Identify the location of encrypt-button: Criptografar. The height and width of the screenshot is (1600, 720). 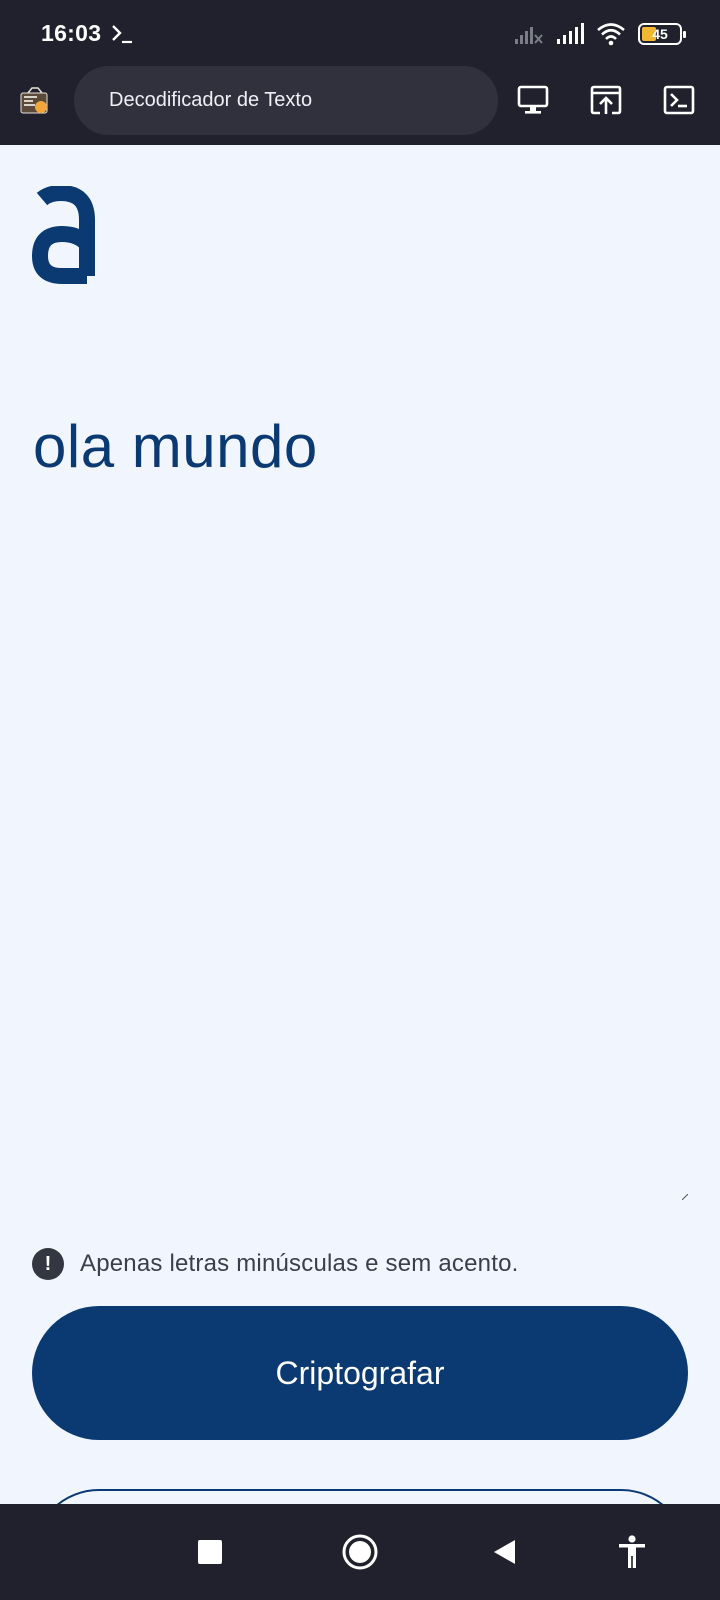
(360, 1373).